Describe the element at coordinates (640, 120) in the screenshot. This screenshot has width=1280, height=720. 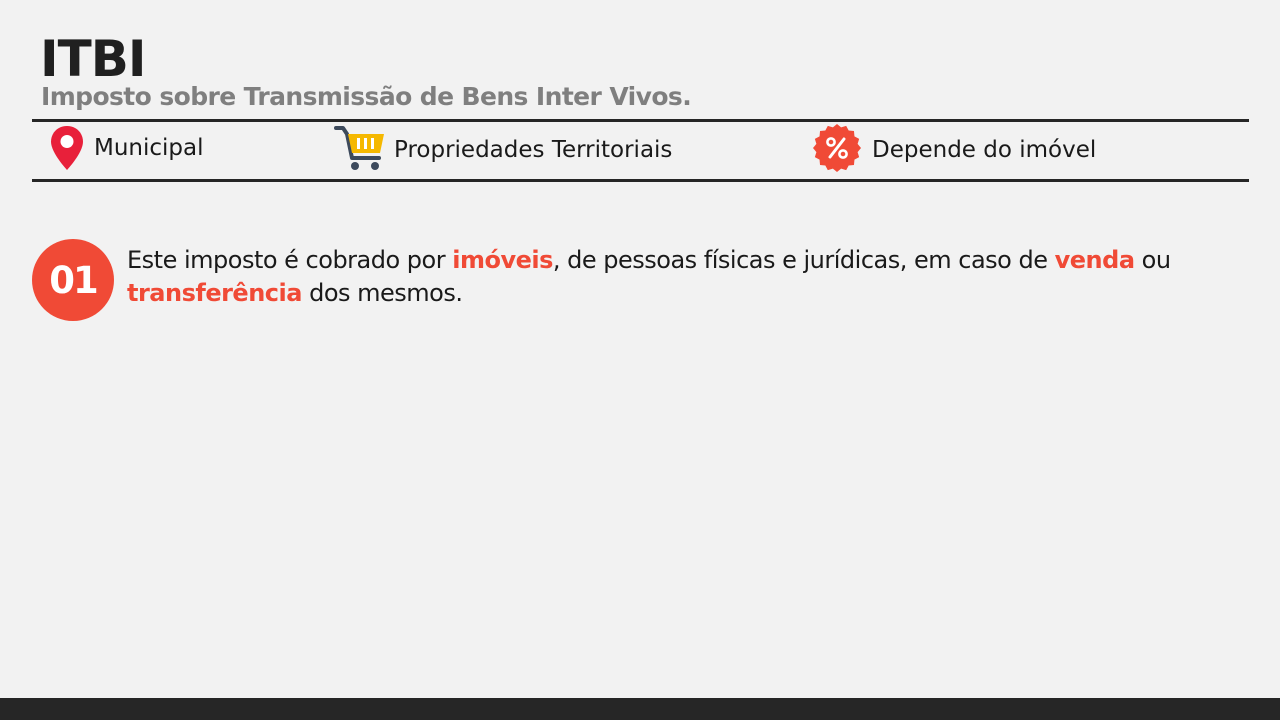
I see `top-divider` at that location.